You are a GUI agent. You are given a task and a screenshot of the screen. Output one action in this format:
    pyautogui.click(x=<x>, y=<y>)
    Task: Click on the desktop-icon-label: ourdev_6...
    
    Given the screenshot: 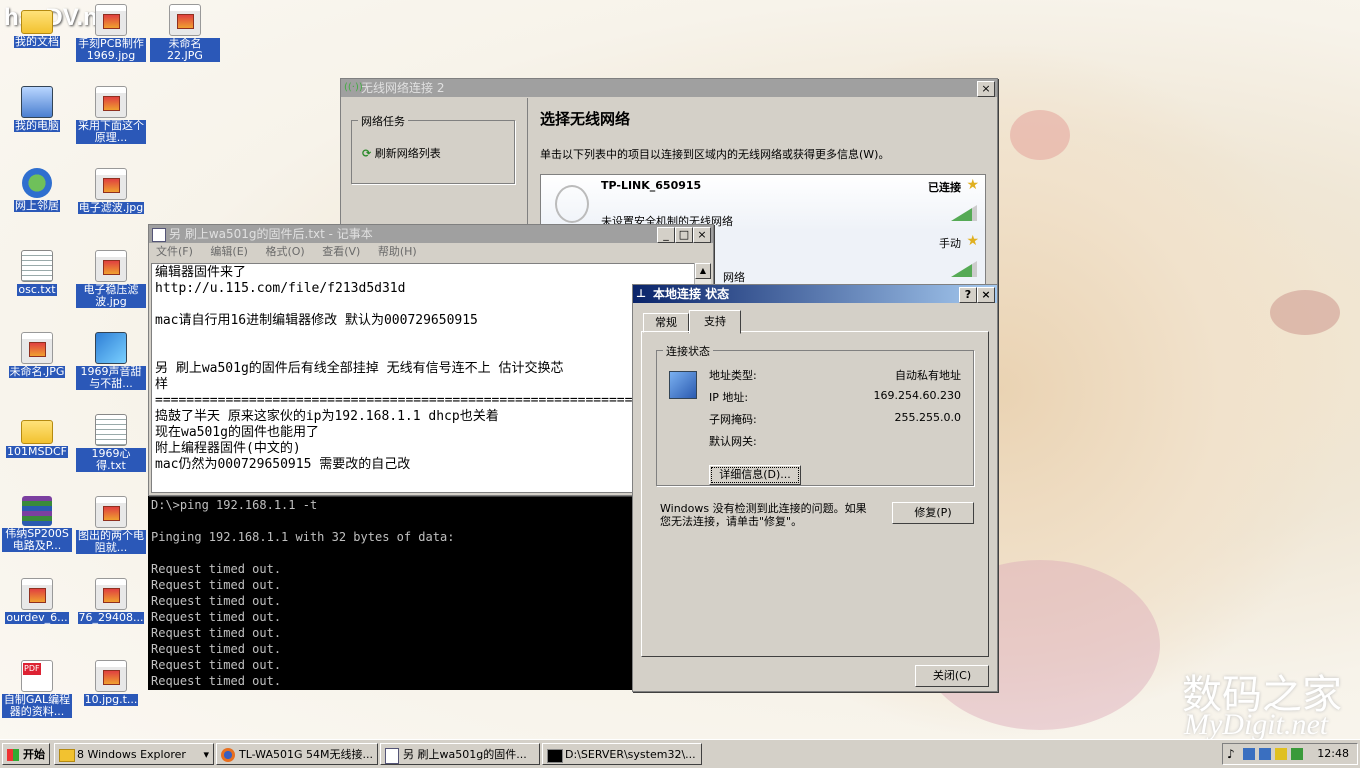 What is the action you would take?
    pyautogui.click(x=37, y=617)
    